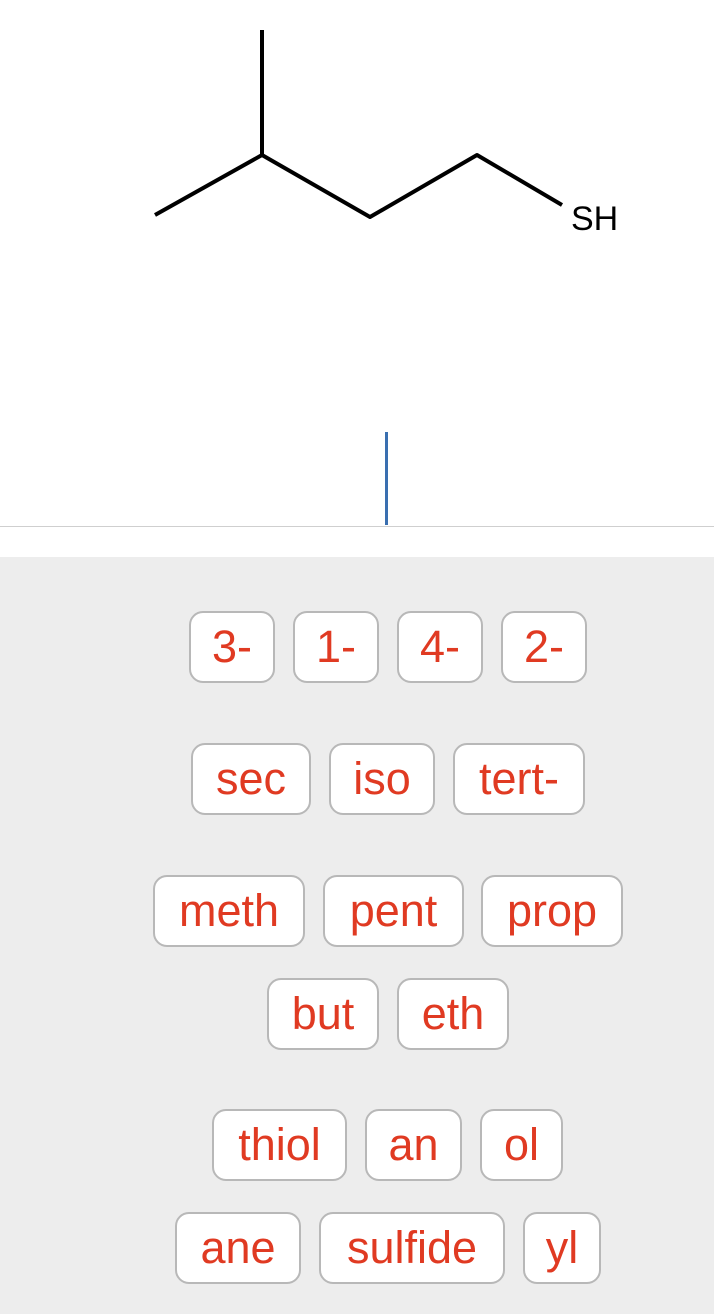  I want to click on tile-prefix-sec: sec, so click(251, 779).